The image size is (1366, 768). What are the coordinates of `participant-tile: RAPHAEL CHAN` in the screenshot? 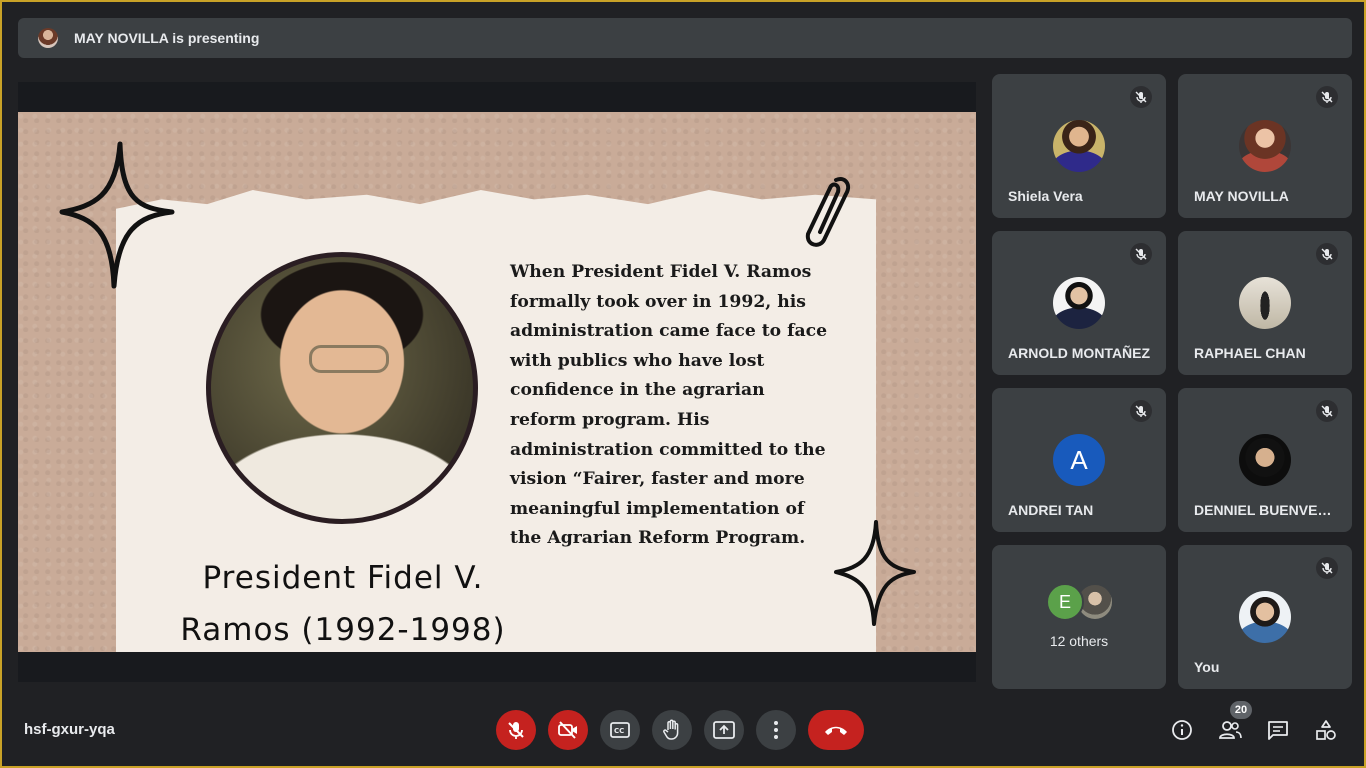 It's located at (1265, 303).